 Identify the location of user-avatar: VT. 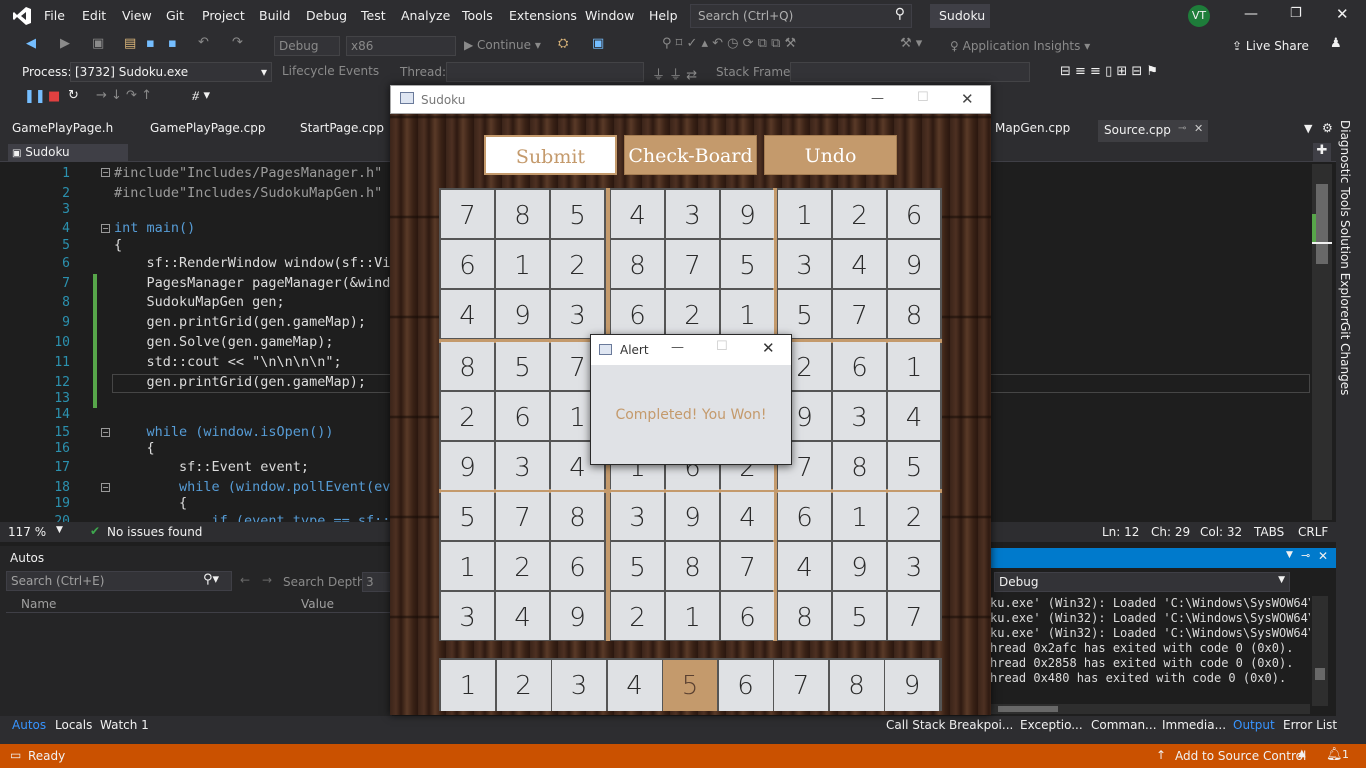
(1199, 16).